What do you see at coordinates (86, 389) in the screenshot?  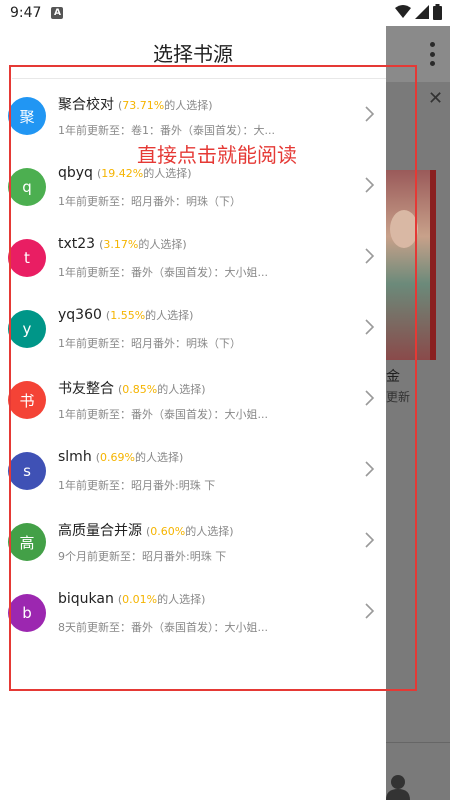 I see `source-name: 书友整合` at bounding box center [86, 389].